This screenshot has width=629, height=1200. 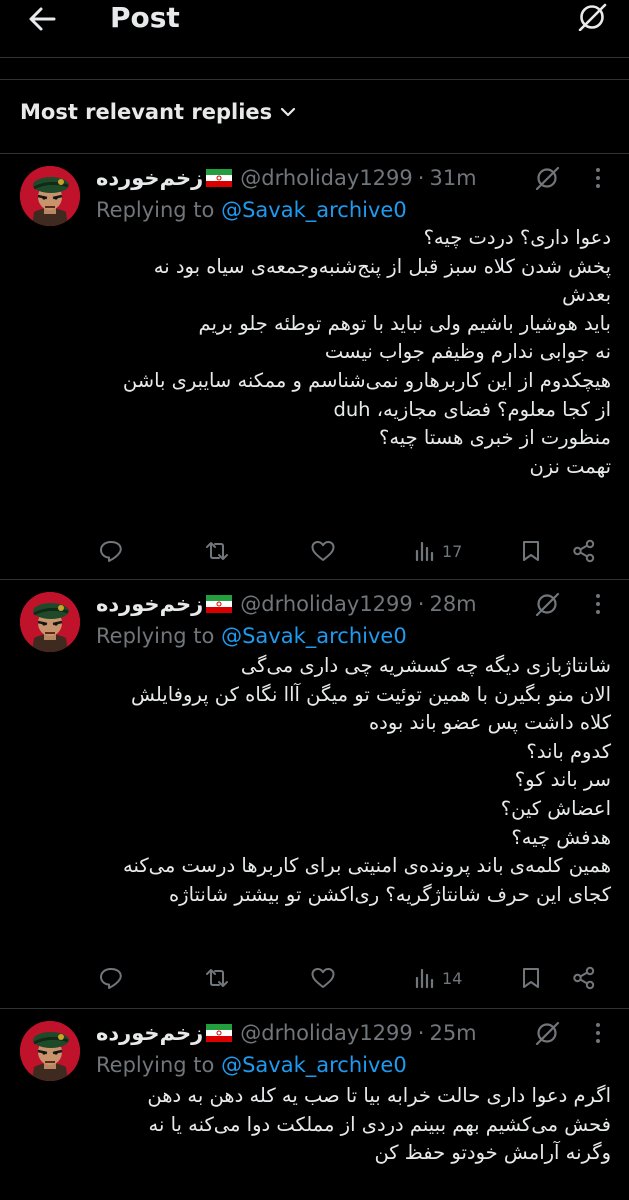 I want to click on replies-sort-label: Most relevant replies, so click(x=146, y=112).